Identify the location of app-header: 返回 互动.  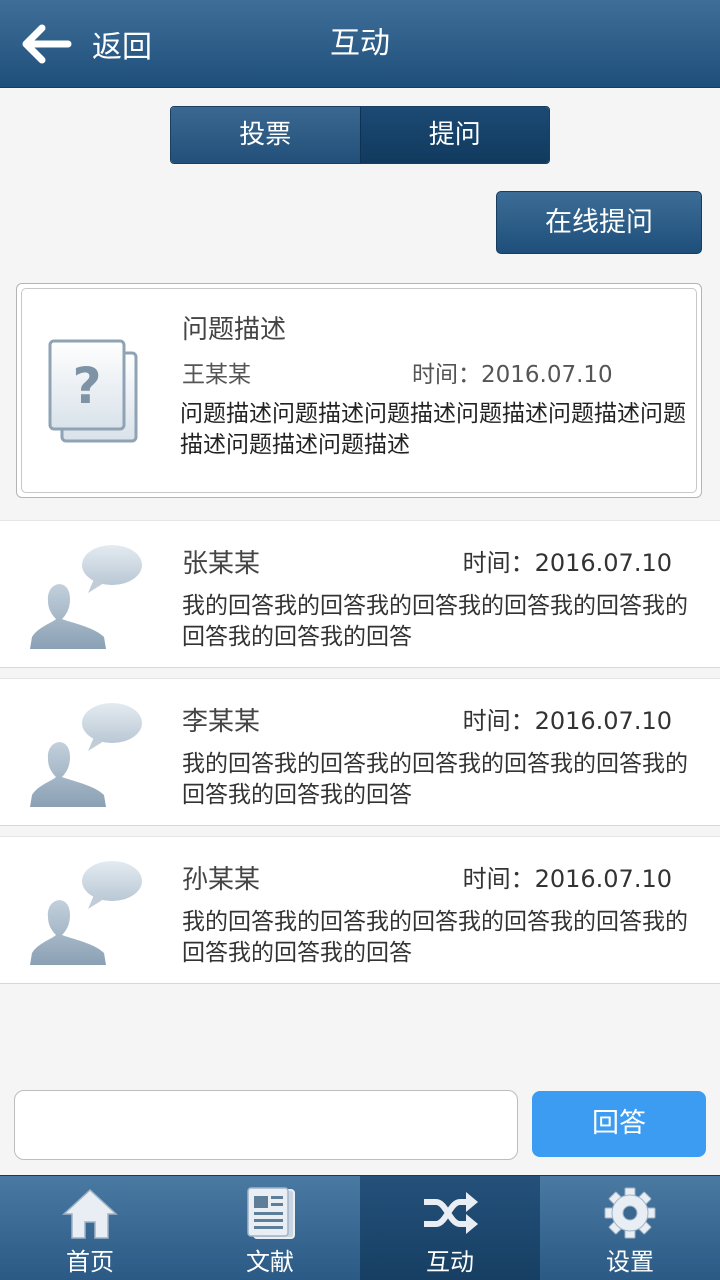
(360, 44).